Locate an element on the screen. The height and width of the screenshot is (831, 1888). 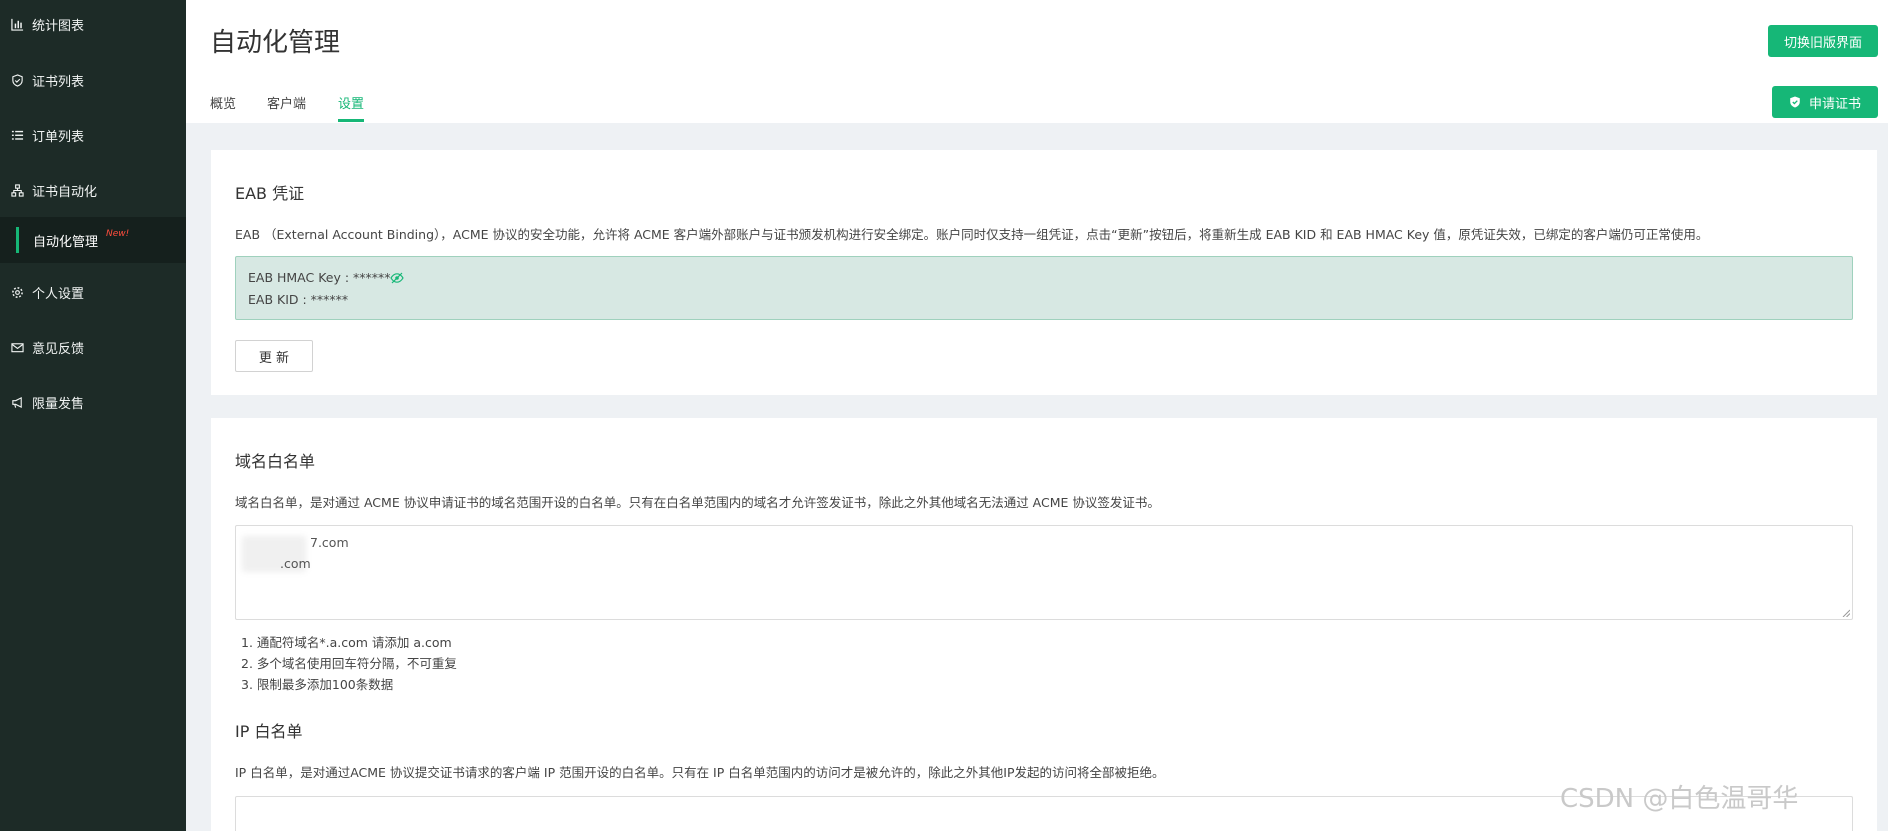
sidebar-item-cert-automation: 证书自动化 is located at coordinates (93, 190).